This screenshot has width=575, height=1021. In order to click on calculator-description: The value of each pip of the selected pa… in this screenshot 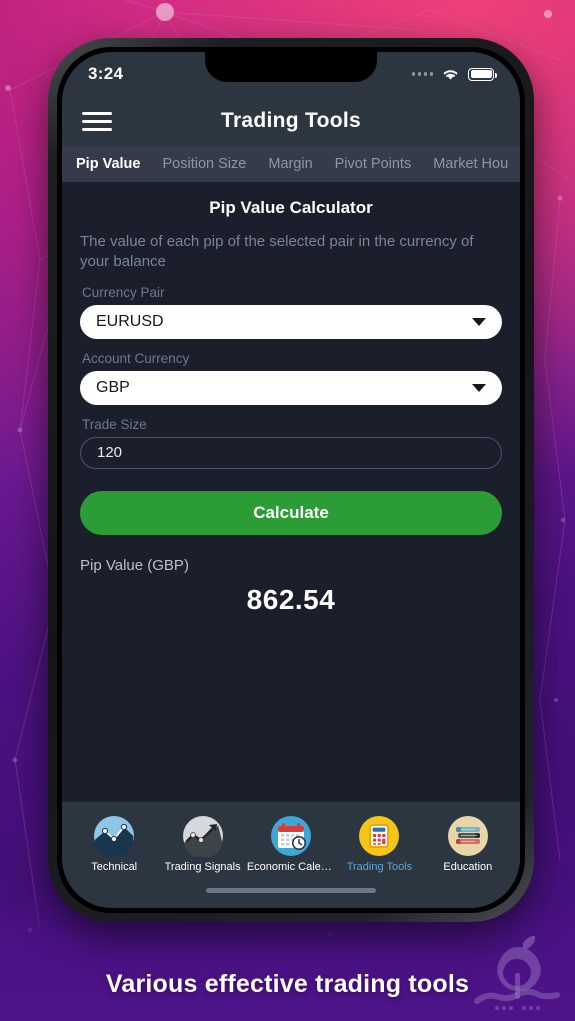, I will do `click(277, 252)`.